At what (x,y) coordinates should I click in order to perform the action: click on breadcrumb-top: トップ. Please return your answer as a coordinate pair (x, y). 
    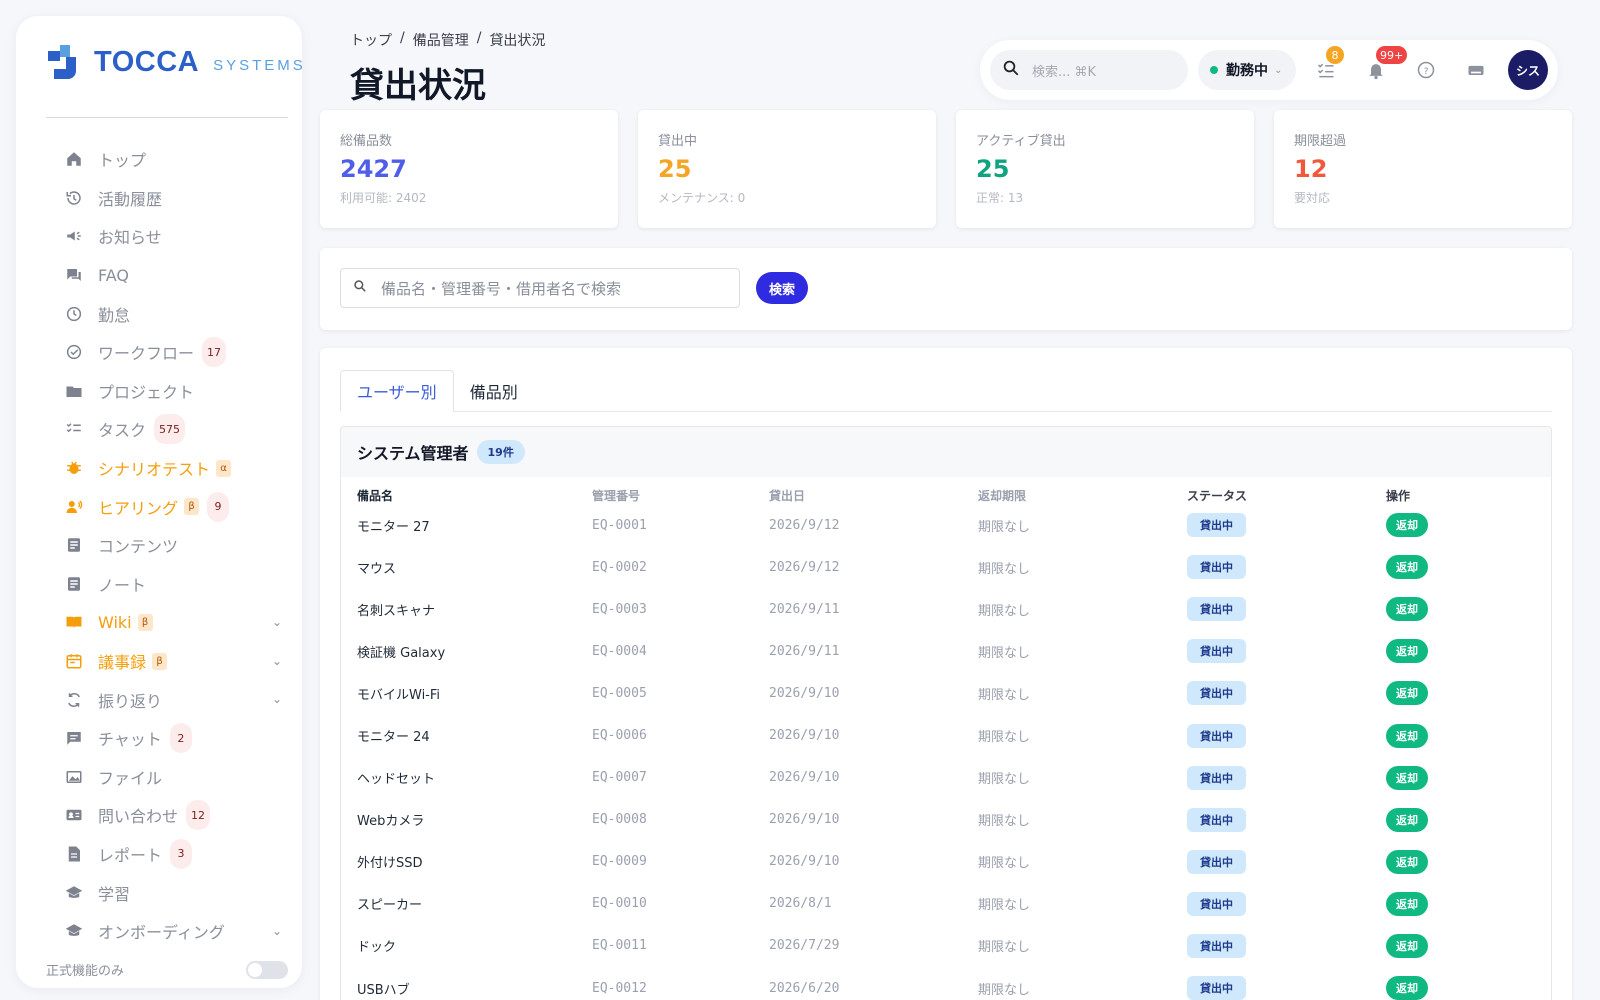
    Looking at the image, I should click on (371, 40).